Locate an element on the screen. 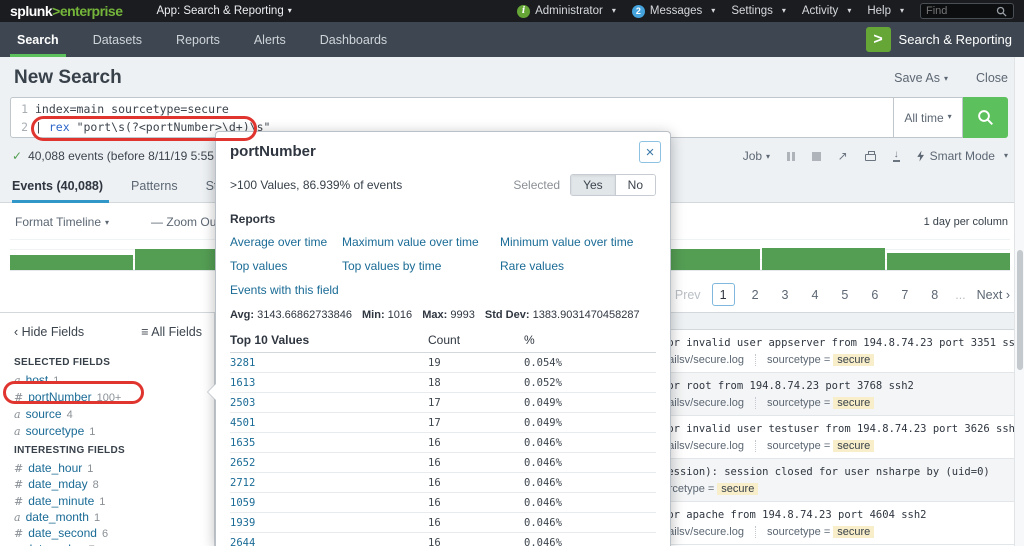 Image resolution: width=1024 pixels, height=546 pixels. current-app-name: Search & Reporting is located at coordinates (955, 39).